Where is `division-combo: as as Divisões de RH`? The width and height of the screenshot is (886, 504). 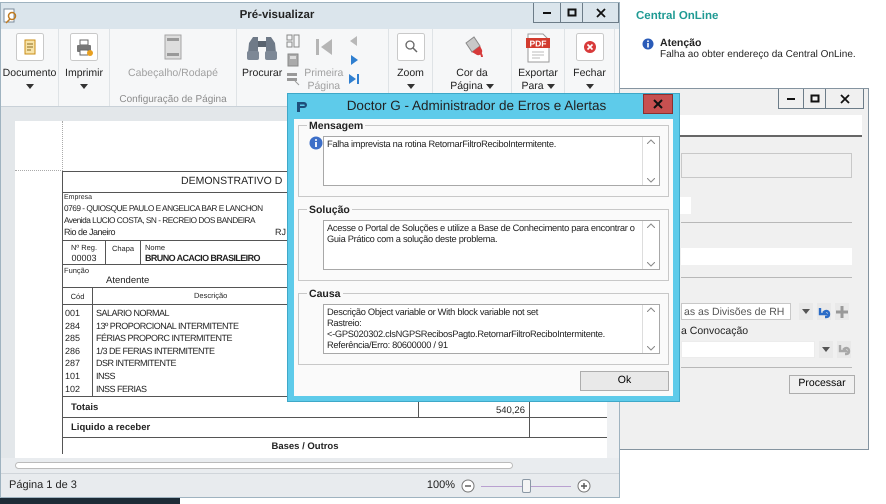 division-combo: as as Divisões de RH is located at coordinates (736, 311).